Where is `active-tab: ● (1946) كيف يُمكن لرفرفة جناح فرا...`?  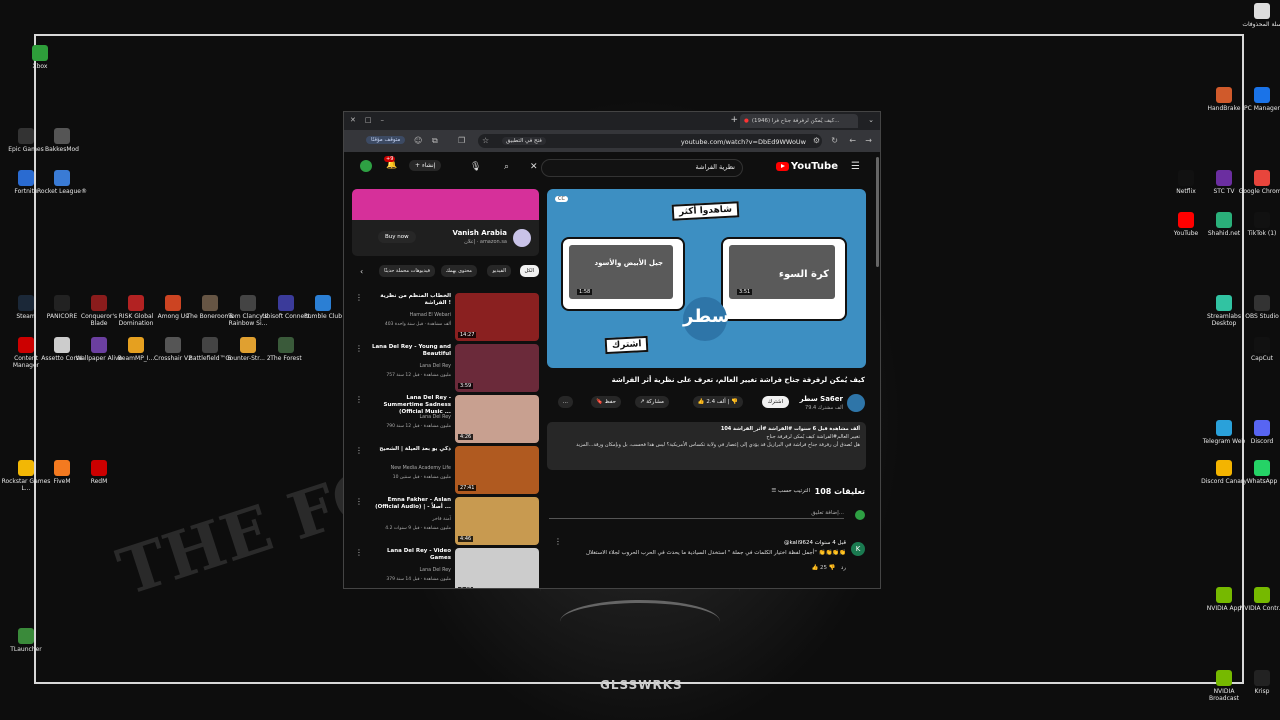
active-tab: ● (1946) كيف يُمكن لرفرفة جناح فرا... is located at coordinates (799, 121).